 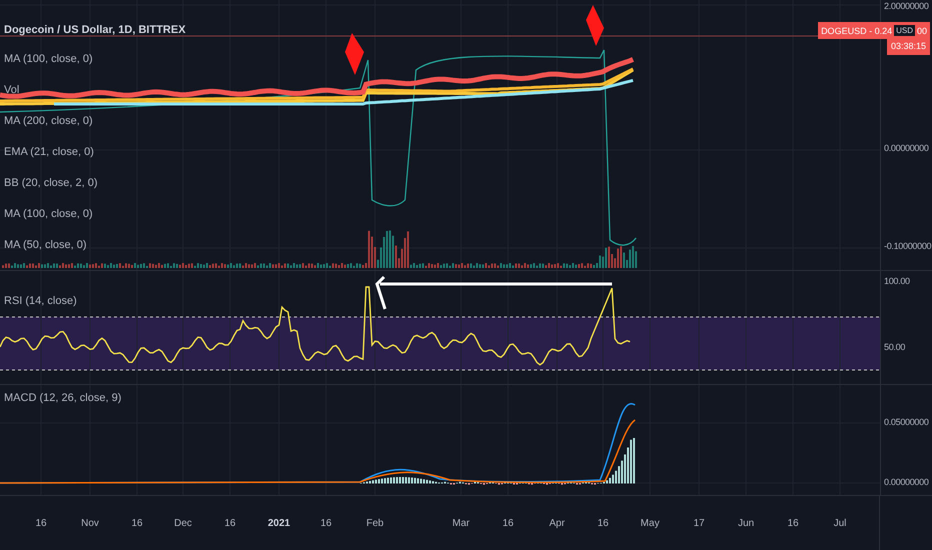 What do you see at coordinates (95, 30) in the screenshot?
I see `chart-title: Dogecoin / US Dollar, 1D, BITTREX` at bounding box center [95, 30].